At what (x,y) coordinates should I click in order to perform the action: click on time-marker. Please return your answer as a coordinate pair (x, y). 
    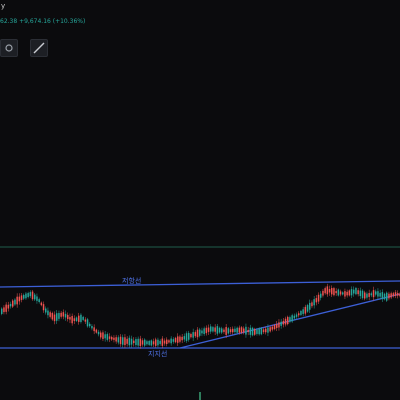
    Looking at the image, I should click on (200, 396).